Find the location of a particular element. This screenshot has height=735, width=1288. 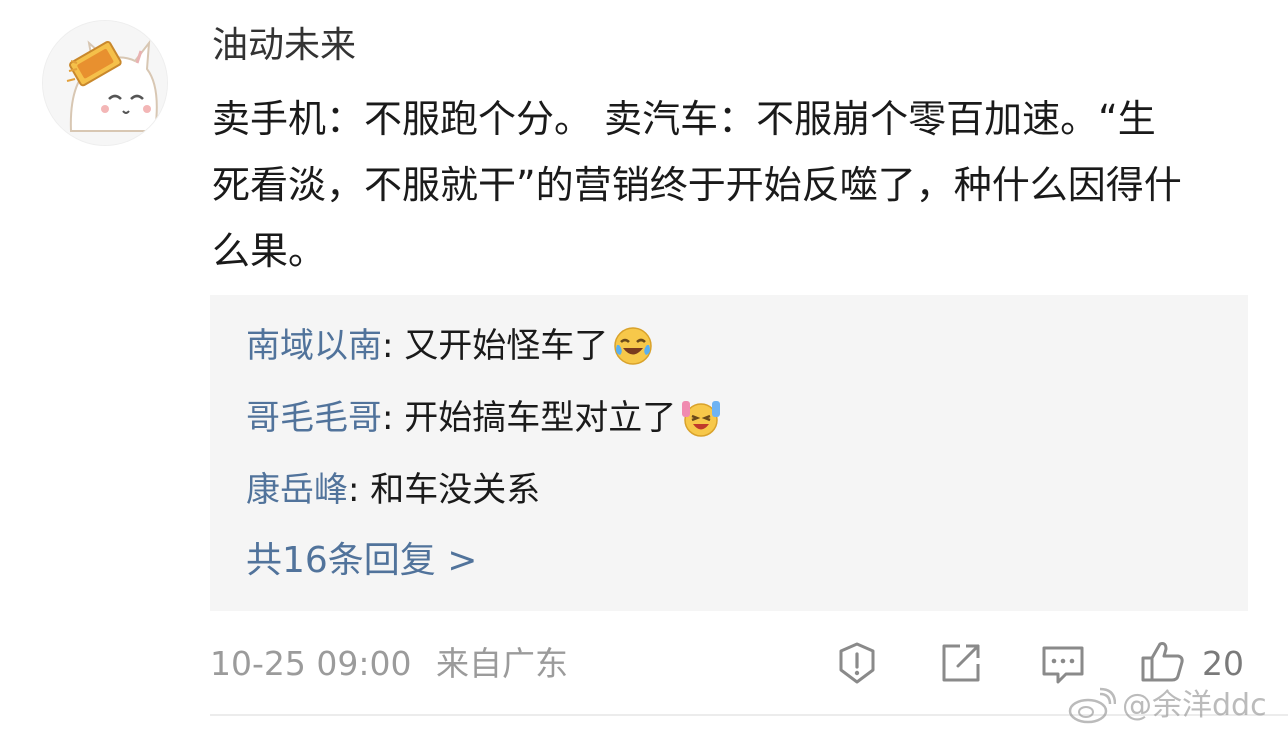

more-replies-link: 共16条回复 > is located at coordinates (361, 561).